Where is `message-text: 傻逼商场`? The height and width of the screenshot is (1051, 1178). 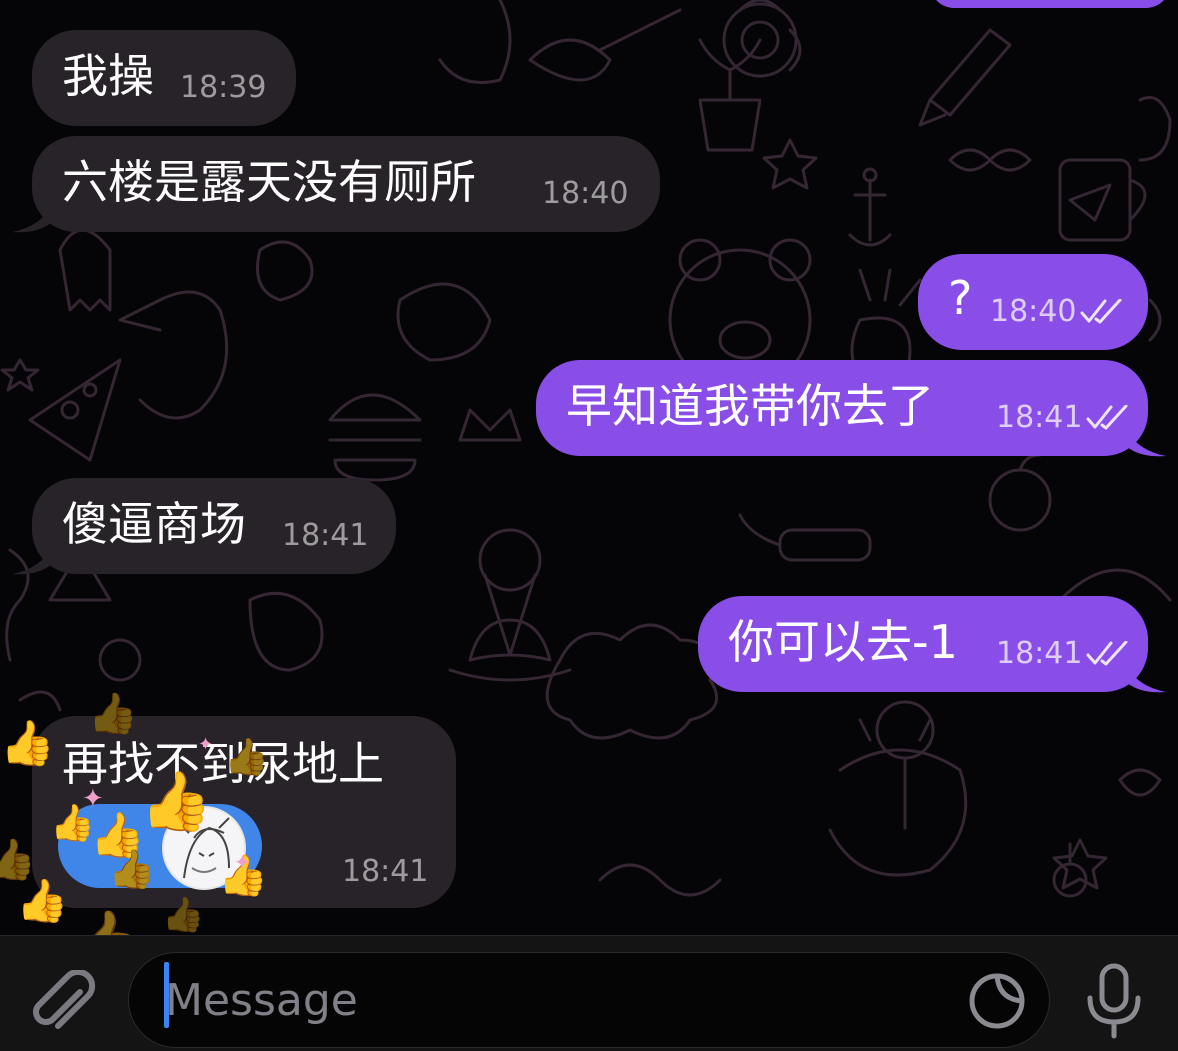 message-text: 傻逼商场 is located at coordinates (154, 524).